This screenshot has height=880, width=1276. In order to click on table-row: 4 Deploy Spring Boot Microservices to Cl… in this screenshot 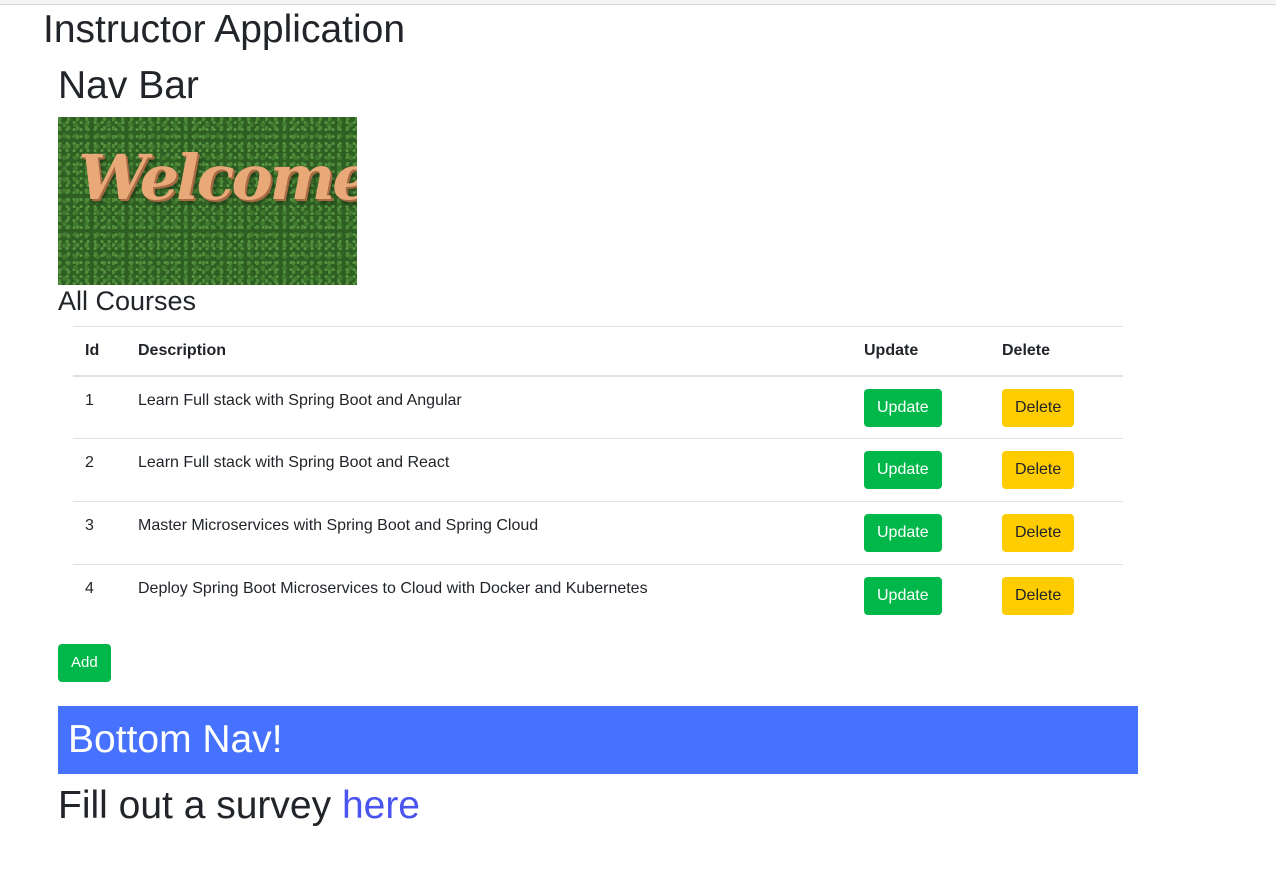, I will do `click(598, 596)`.